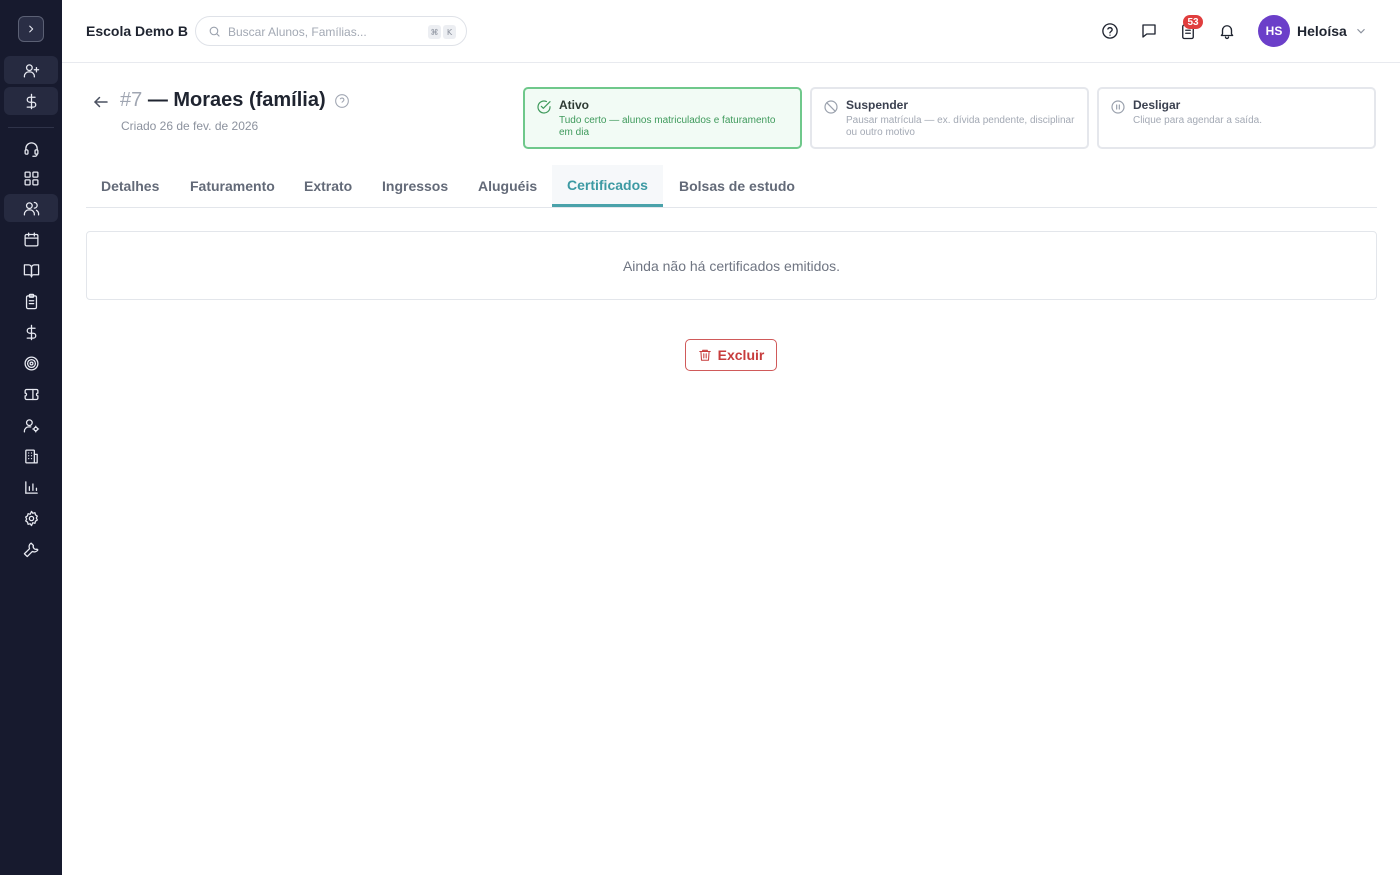 This screenshot has width=1400, height=875. I want to click on sidebar-item-buildings, so click(31, 456).